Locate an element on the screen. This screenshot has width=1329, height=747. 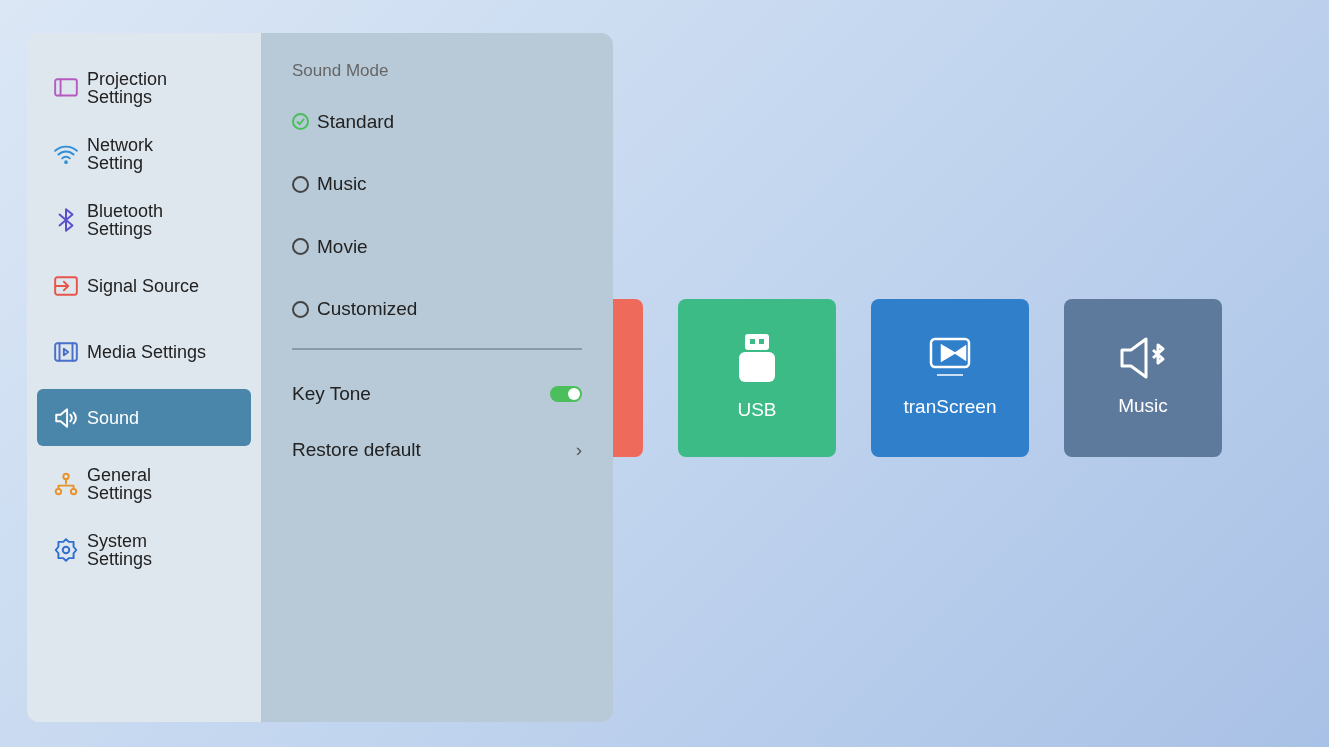
setting-label: Key Tone is located at coordinates (331, 393).